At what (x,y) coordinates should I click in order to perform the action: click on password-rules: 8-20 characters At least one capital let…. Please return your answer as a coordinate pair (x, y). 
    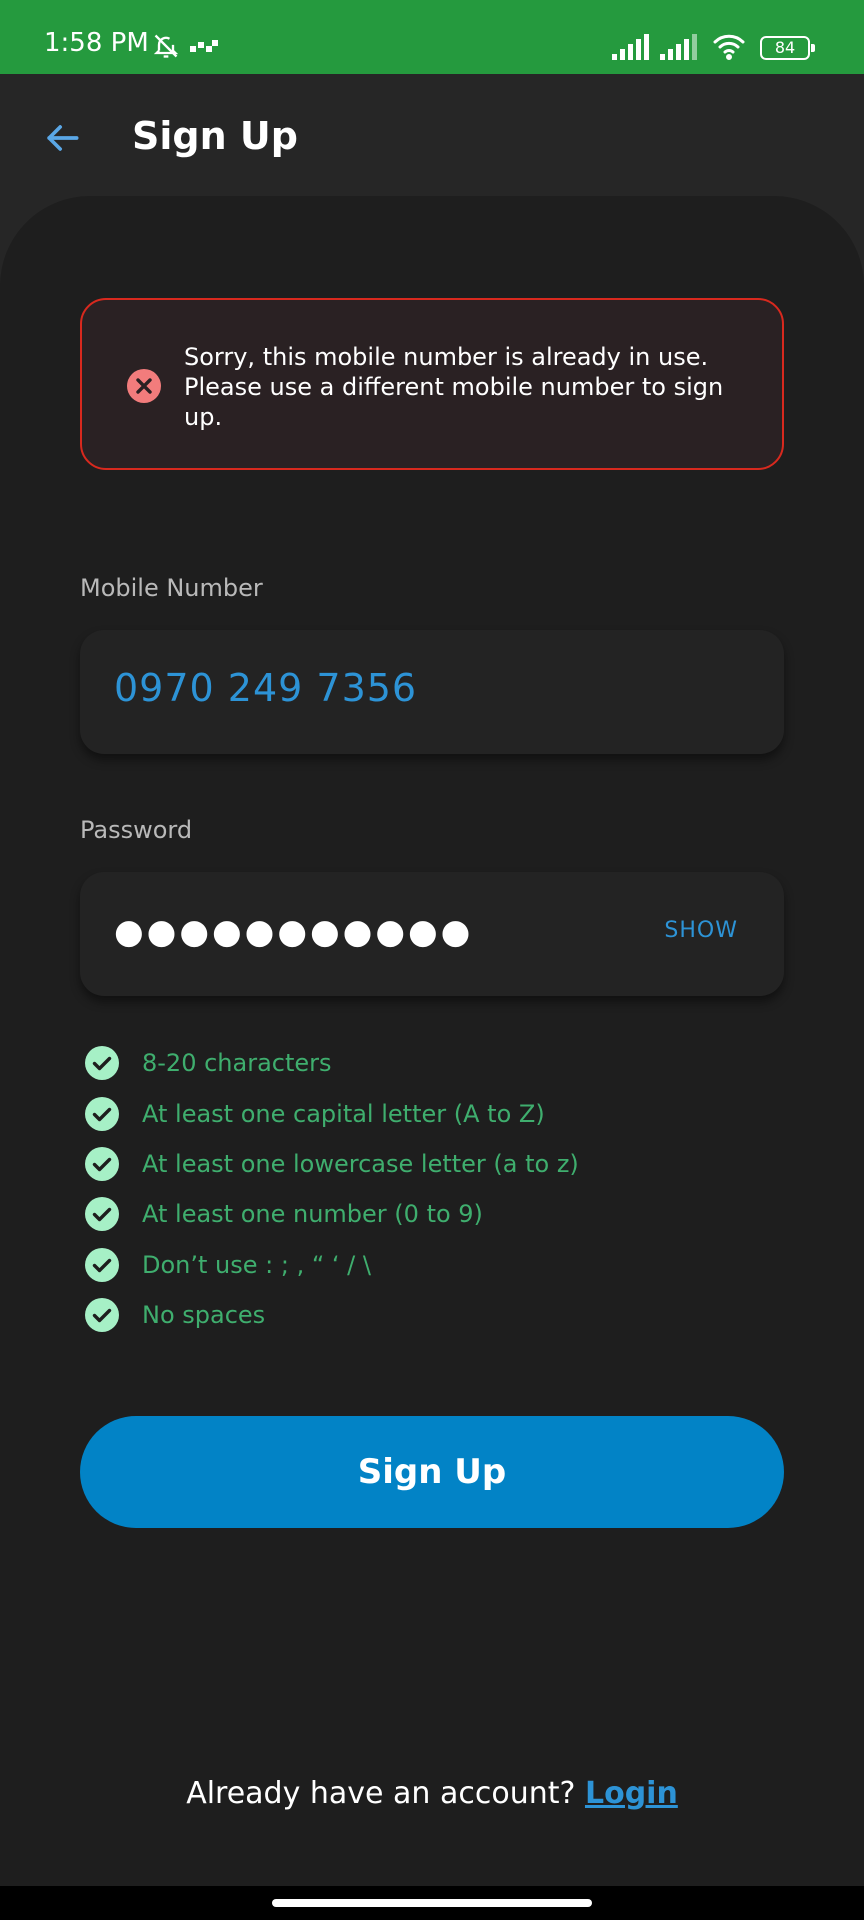
    Looking at the image, I should click on (434, 1189).